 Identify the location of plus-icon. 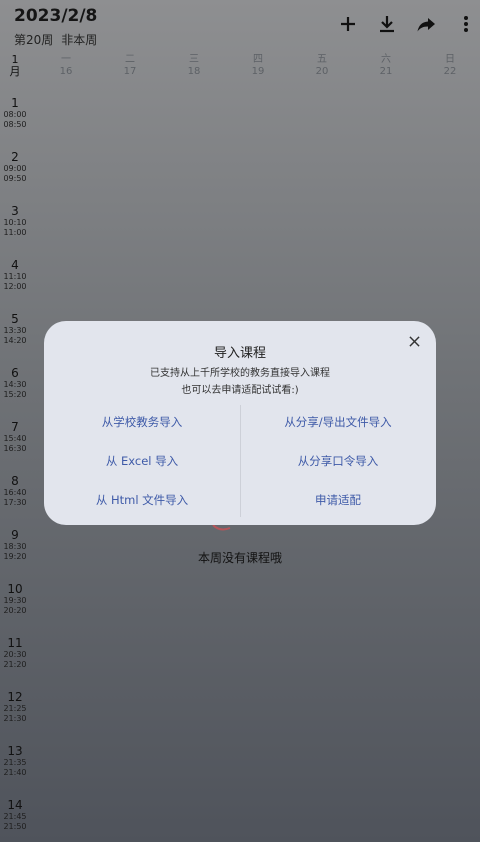
(348, 24).